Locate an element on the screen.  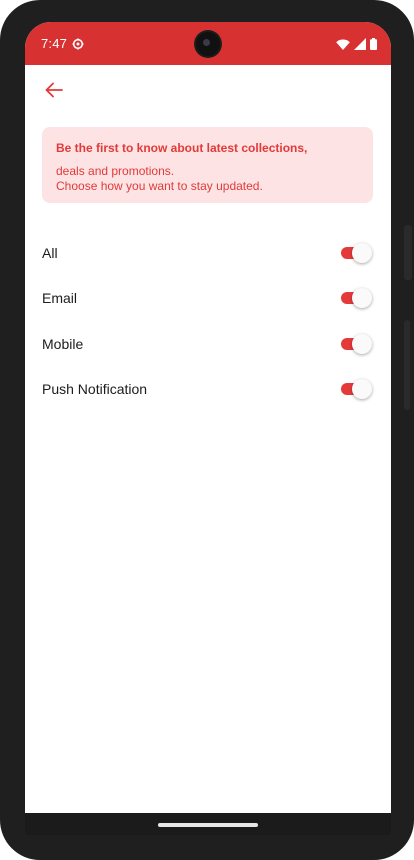
toggle-email is located at coordinates (356, 298).